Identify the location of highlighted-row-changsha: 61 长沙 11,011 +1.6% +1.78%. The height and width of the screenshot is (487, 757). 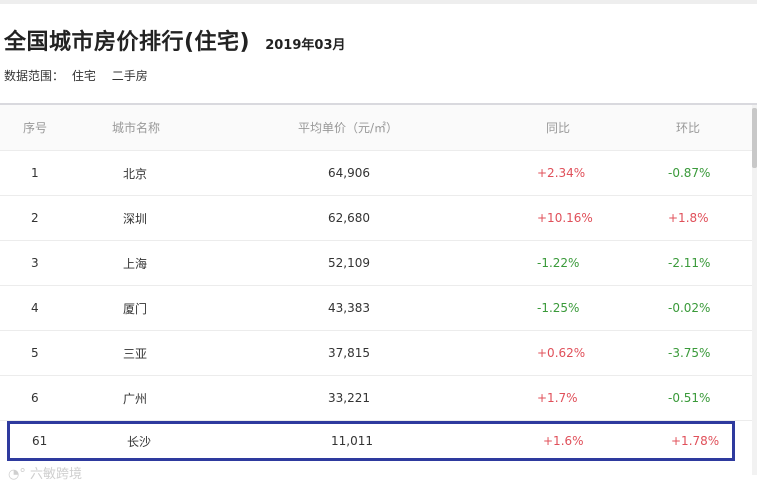
(371, 441).